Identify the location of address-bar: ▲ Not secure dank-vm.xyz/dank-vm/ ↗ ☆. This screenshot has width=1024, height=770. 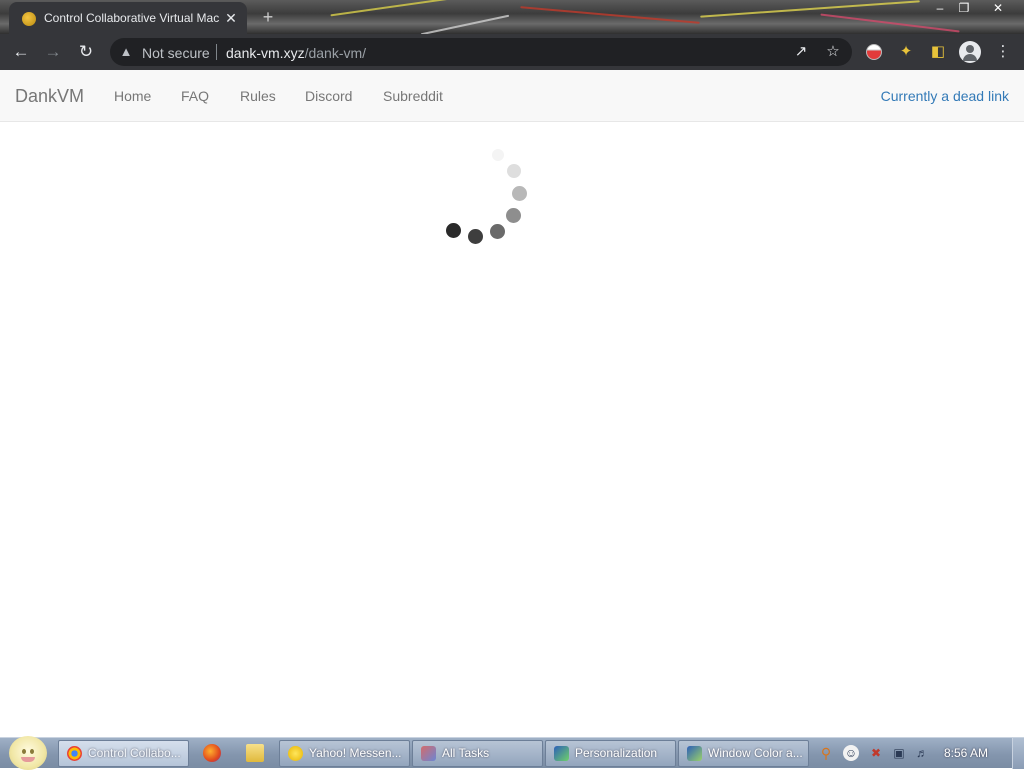
(481, 52).